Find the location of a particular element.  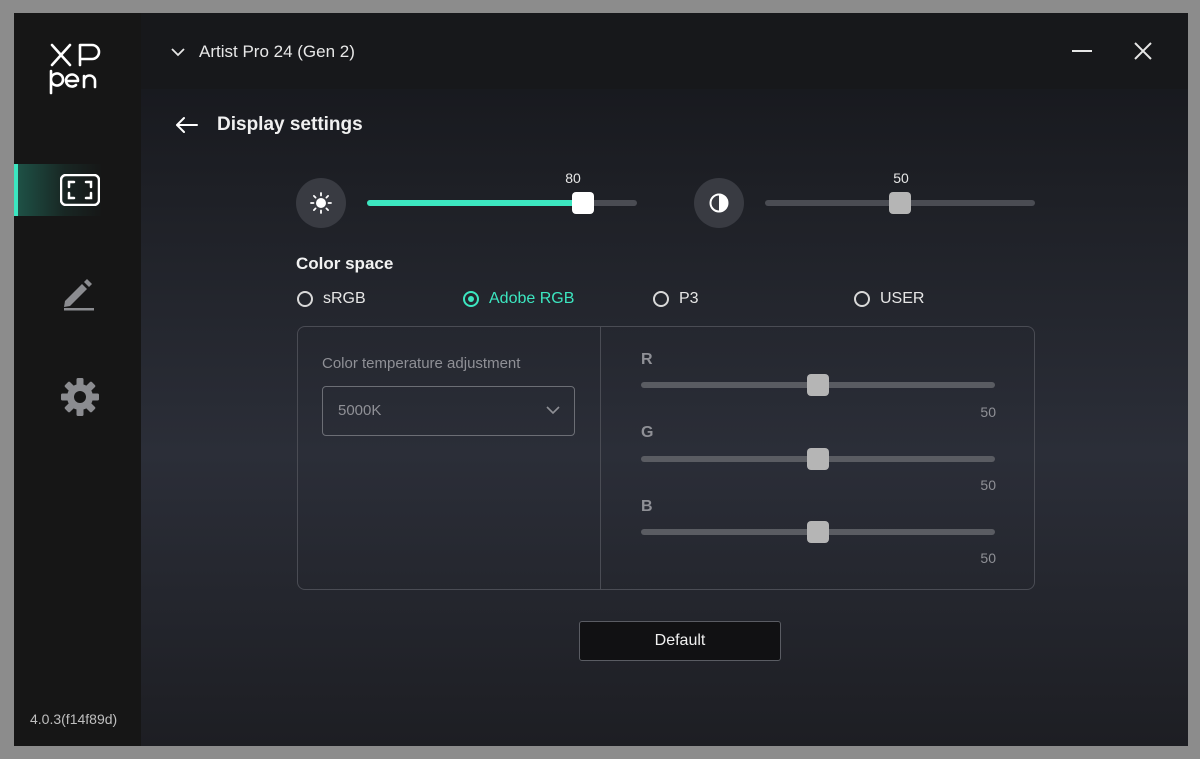

blue-label: B is located at coordinates (647, 506).